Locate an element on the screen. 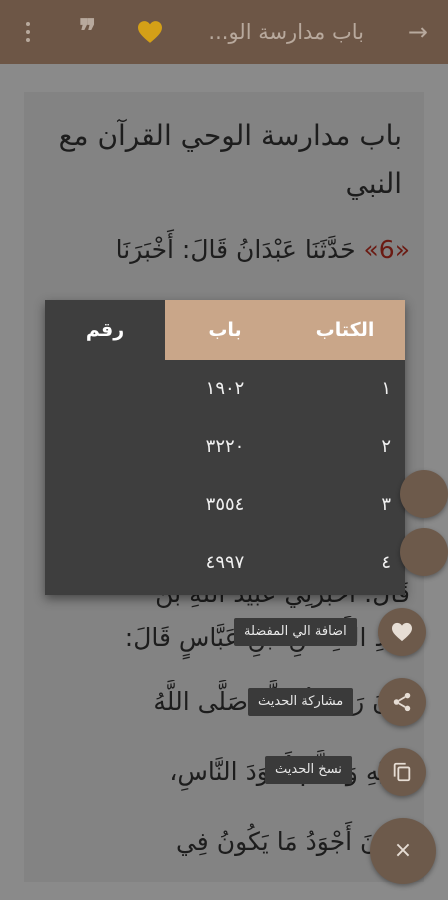 The width and height of the screenshot is (448, 900). back-arrow-icon: → is located at coordinates (418, 32).